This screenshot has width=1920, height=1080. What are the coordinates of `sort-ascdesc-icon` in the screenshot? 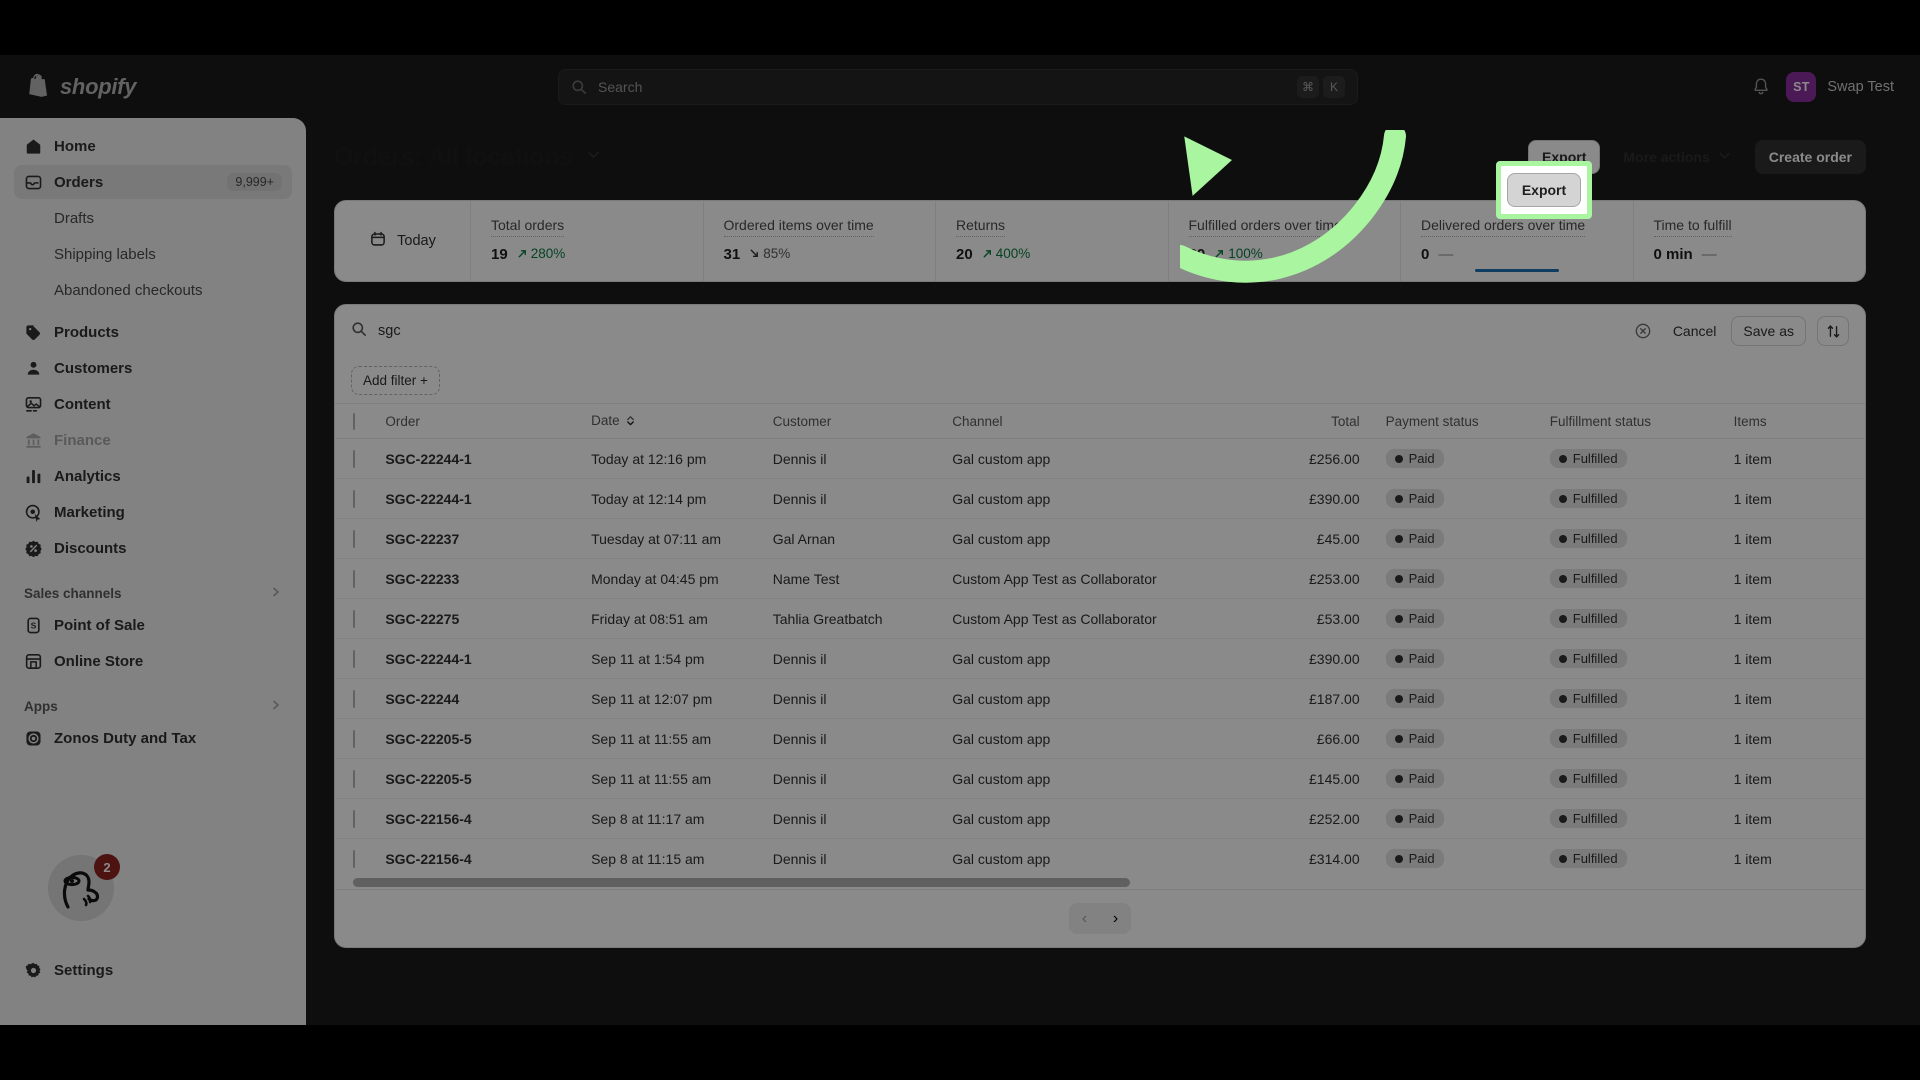 It's located at (630, 421).